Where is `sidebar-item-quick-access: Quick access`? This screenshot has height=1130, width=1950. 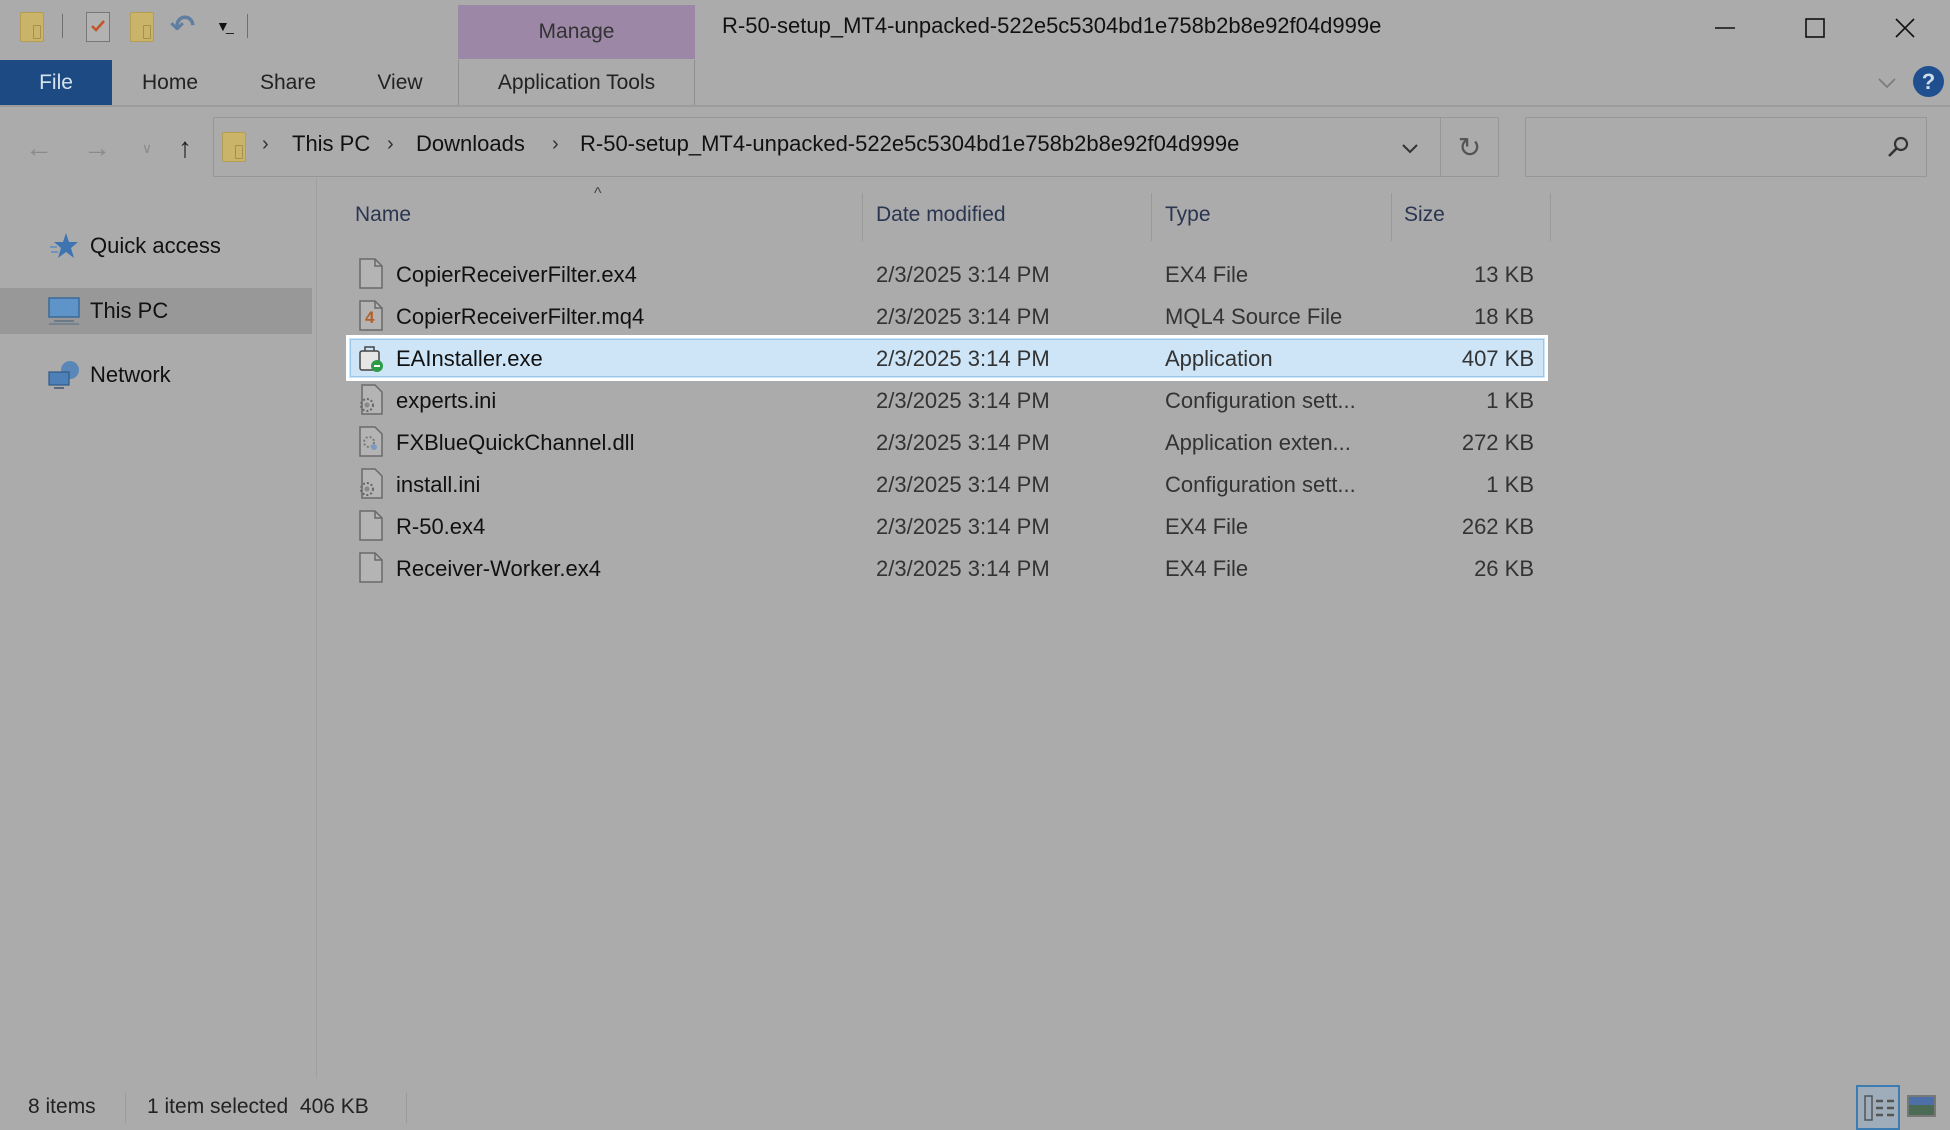 sidebar-item-quick-access: Quick access is located at coordinates (156, 246).